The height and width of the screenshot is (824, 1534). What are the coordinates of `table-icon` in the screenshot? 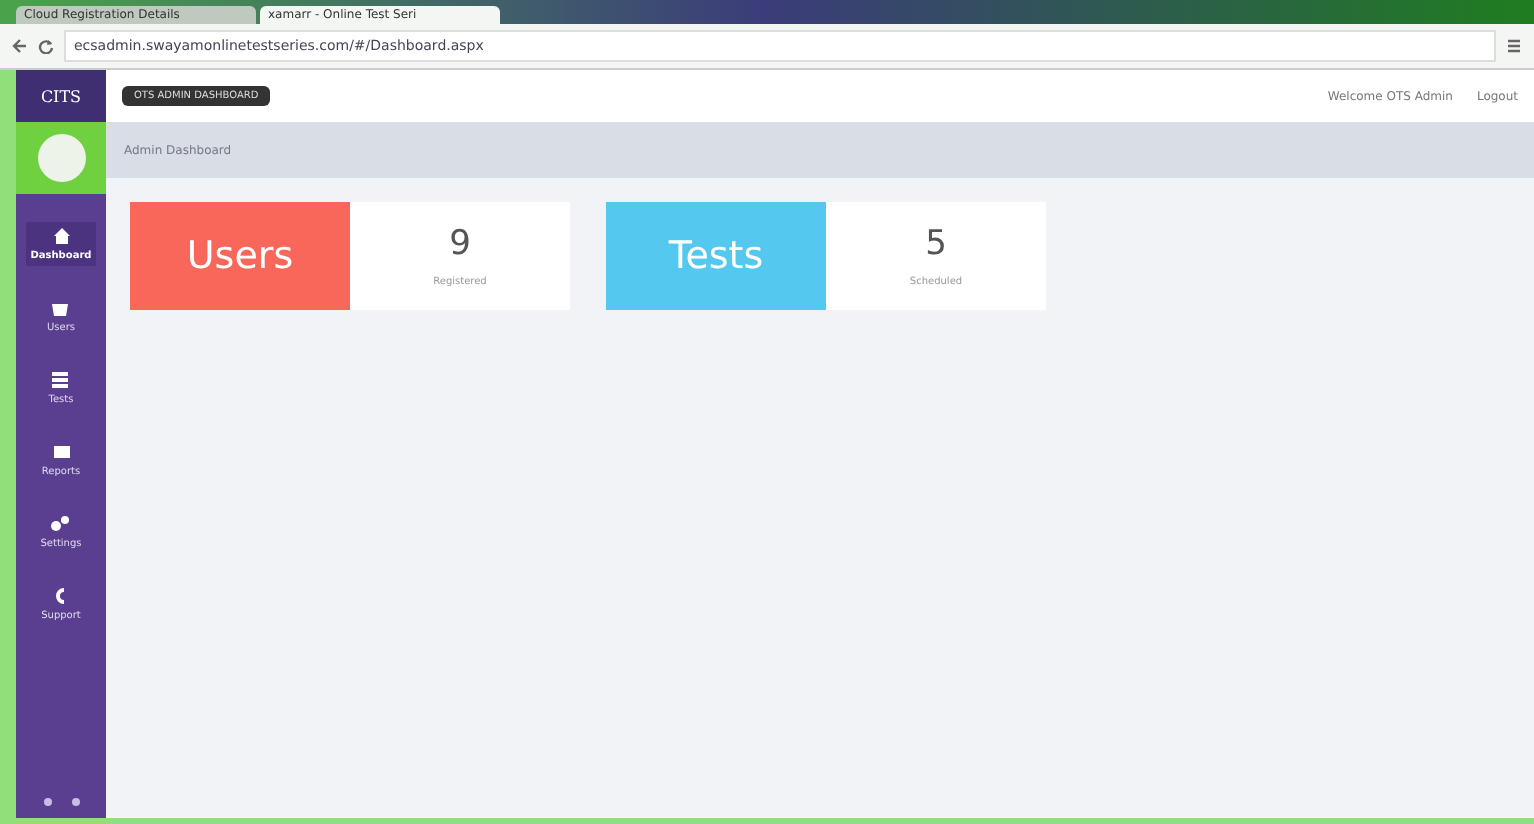 It's located at (61, 452).